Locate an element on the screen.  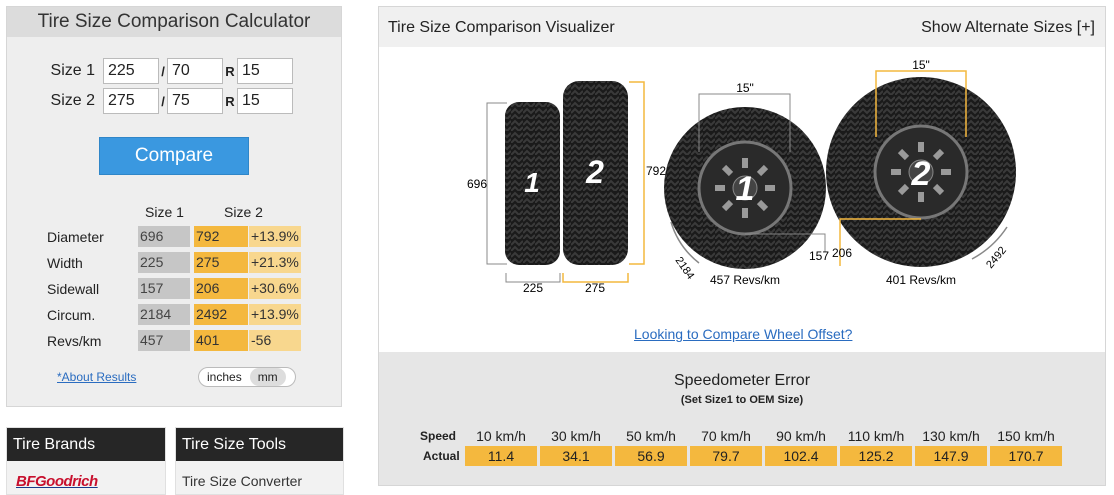
size1-value: 157 is located at coordinates (164, 288).